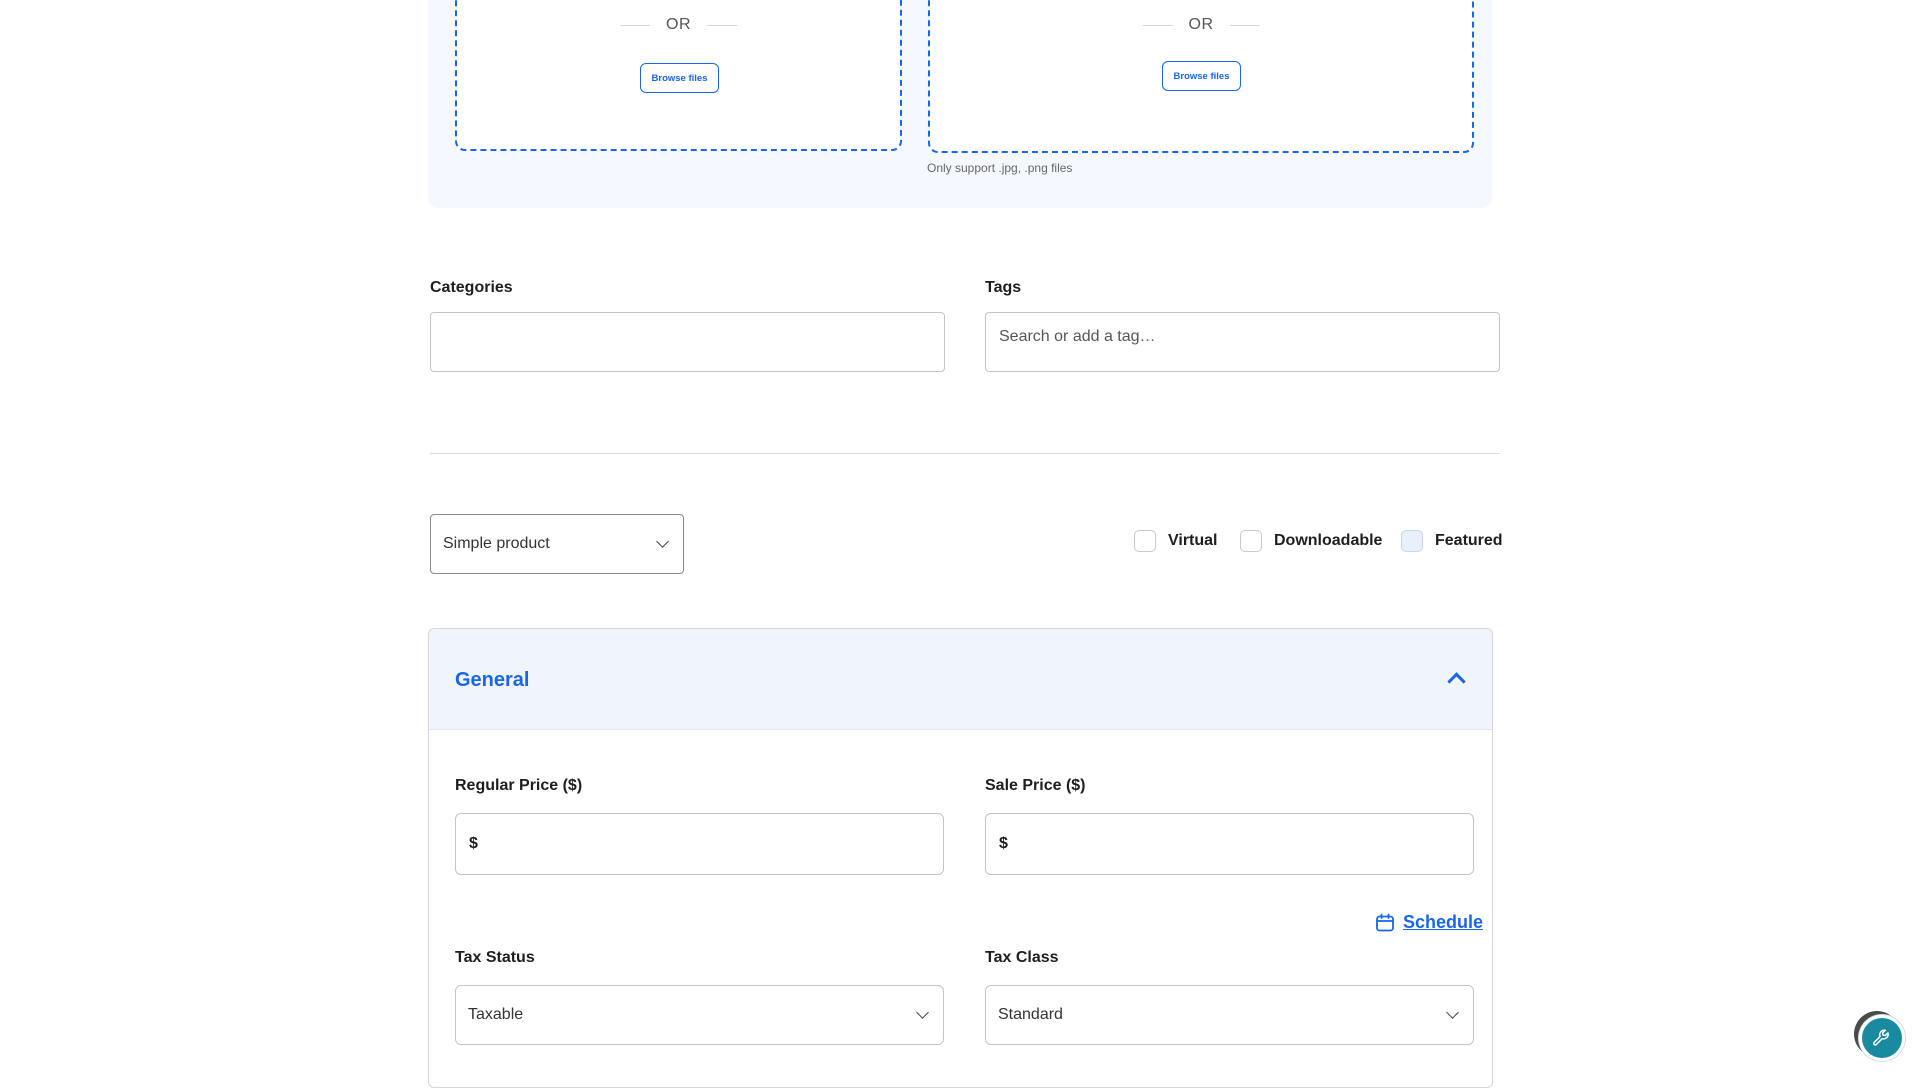 This screenshot has width=1920, height=1088. What do you see at coordinates (496, 543) in the screenshot?
I see `product-type-value: Simple product` at bounding box center [496, 543].